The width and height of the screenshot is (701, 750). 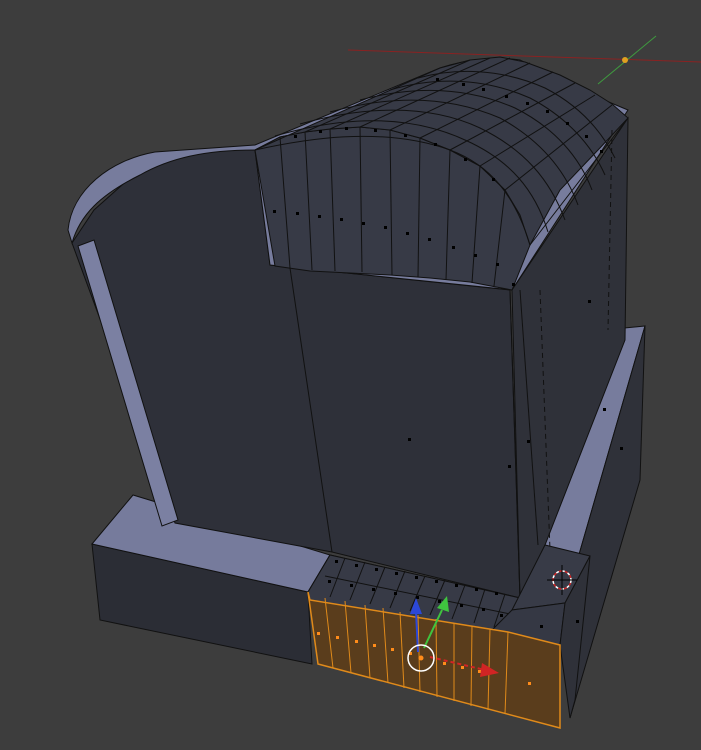 I want to click on pivot-center-dot, so click(x=421, y=658).